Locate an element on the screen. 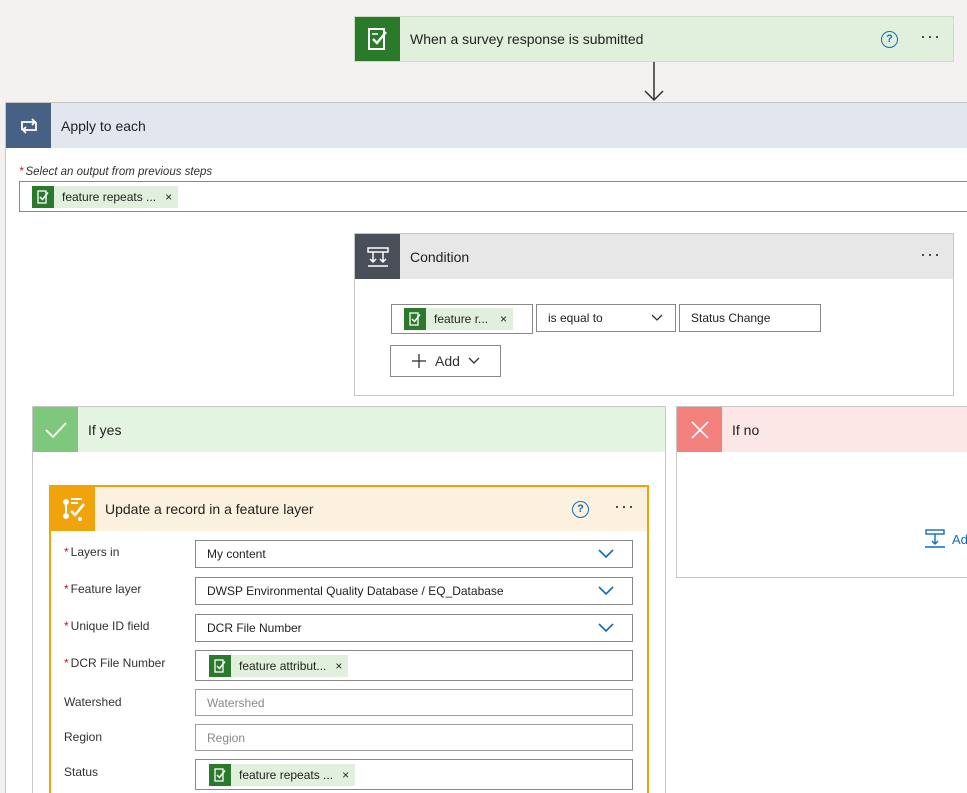  select-output-label: * Select an output from previous steps is located at coordinates (116, 172).